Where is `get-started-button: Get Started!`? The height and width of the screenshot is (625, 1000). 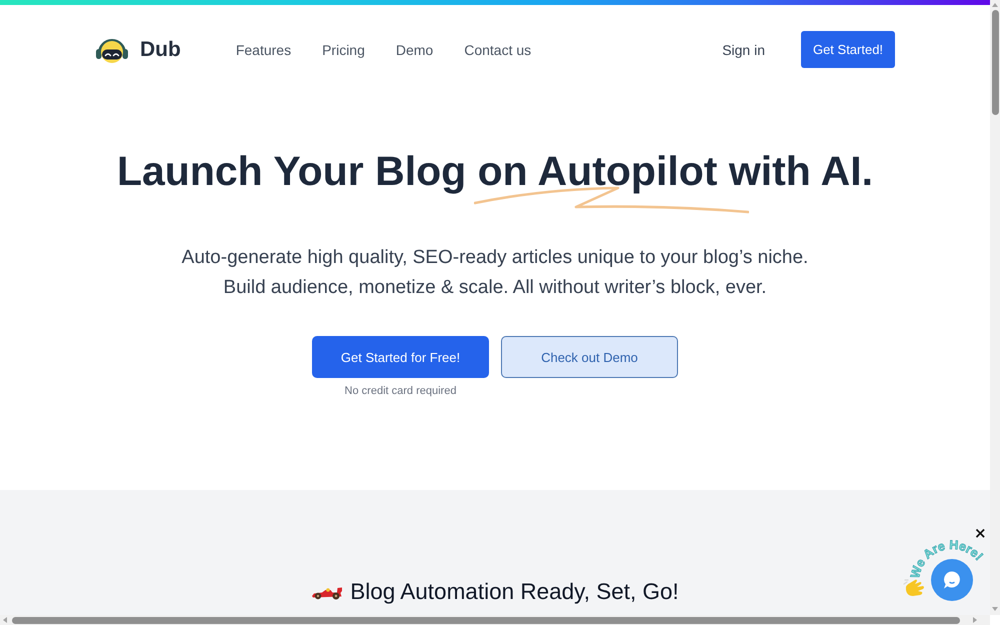
get-started-button: Get Started! is located at coordinates (848, 49).